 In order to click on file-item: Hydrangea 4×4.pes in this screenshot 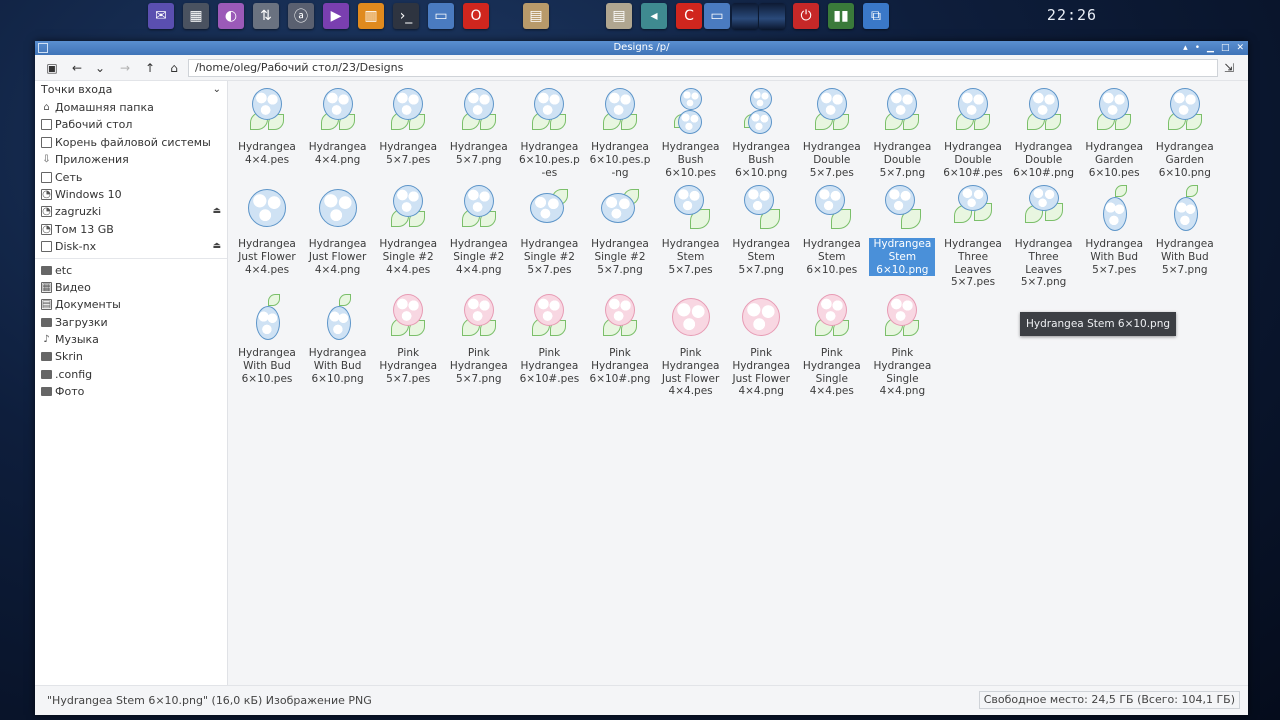, I will do `click(267, 125)`.